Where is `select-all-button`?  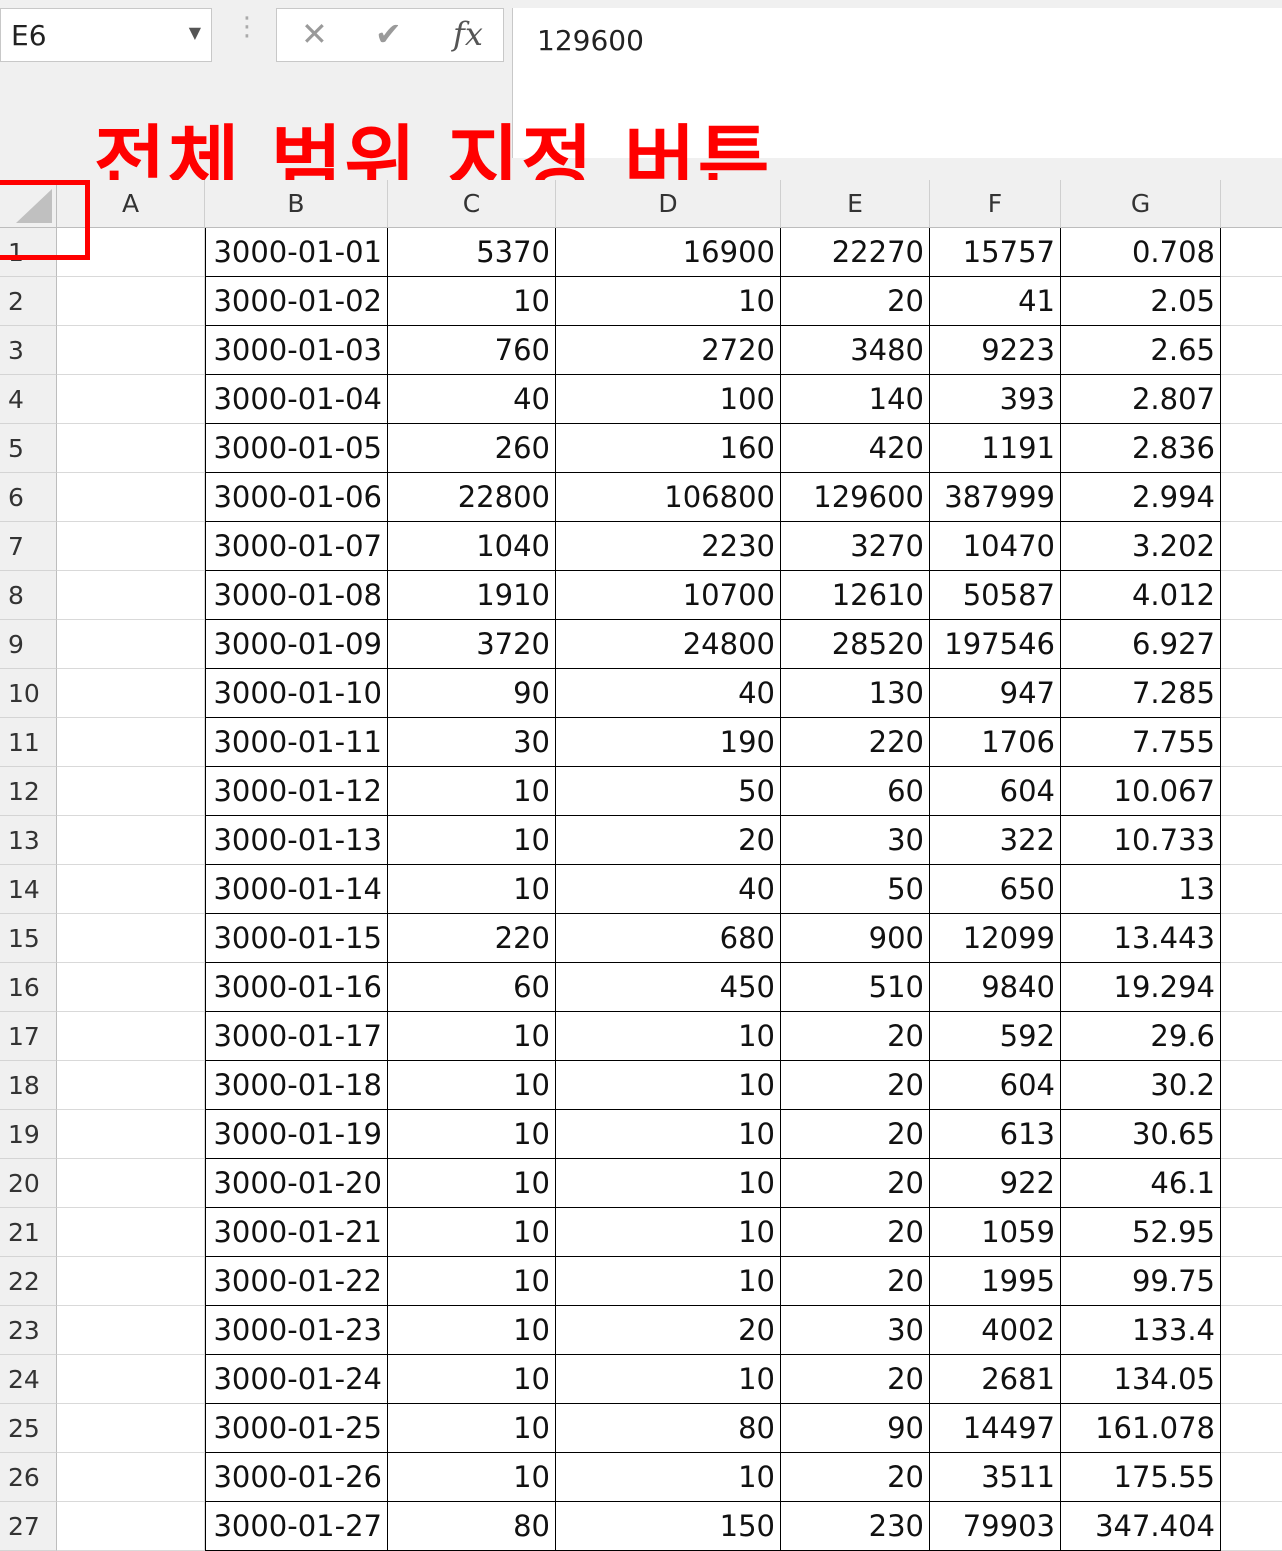 select-all-button is located at coordinates (28, 204).